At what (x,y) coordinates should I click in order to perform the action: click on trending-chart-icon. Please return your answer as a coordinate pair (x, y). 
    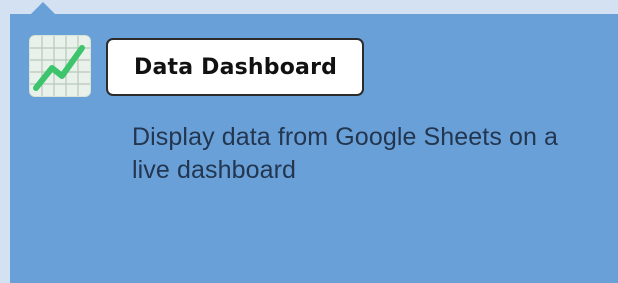
    Looking at the image, I should click on (60, 66).